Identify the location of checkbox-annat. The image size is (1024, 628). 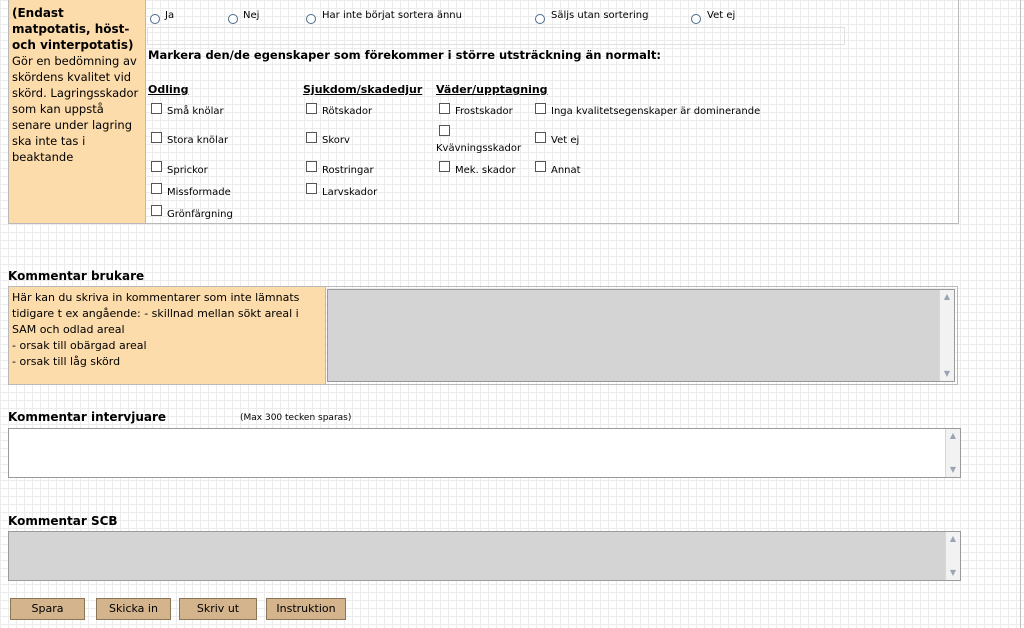
(540, 166).